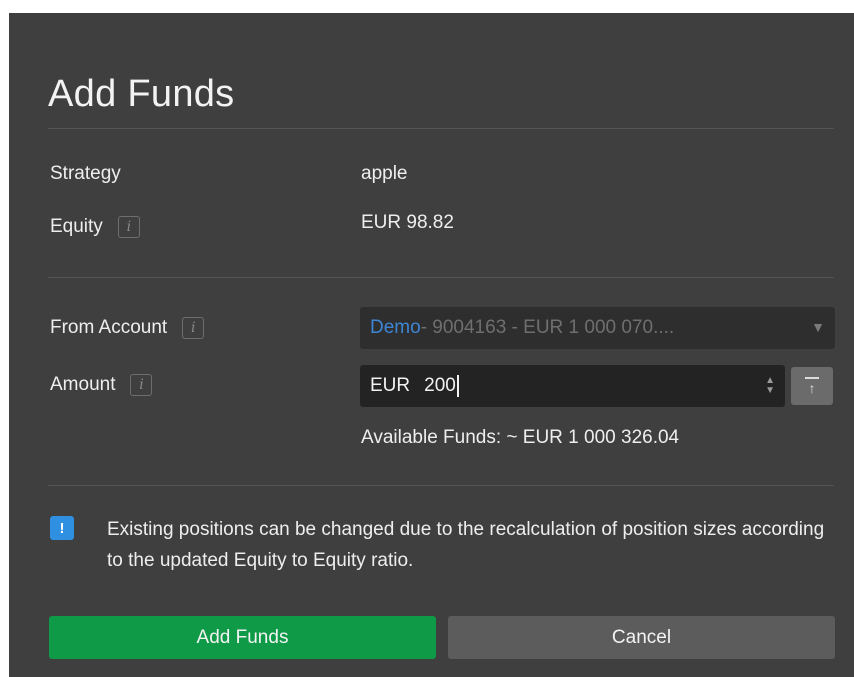 The image size is (854, 677). I want to click on dropdown-caret-icon: ▼, so click(818, 327).